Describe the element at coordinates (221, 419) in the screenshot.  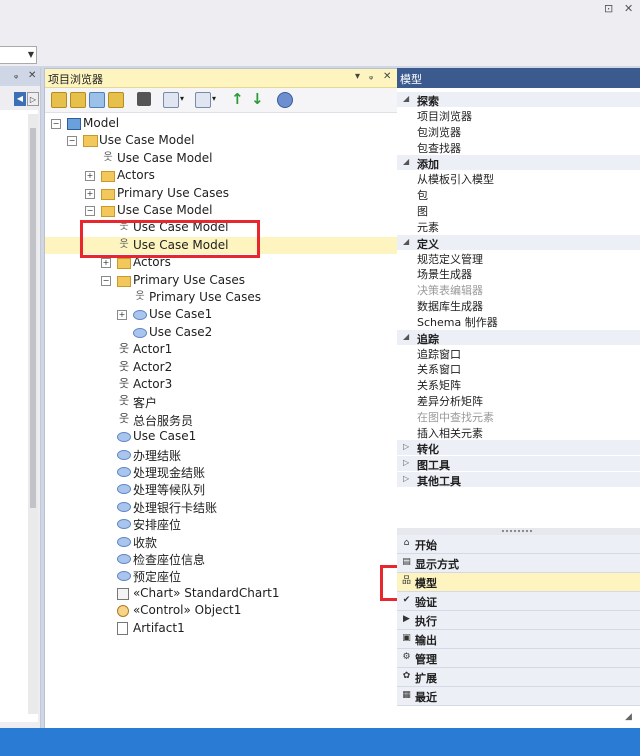
I see `tree-item: 웃 总台服务员` at that location.